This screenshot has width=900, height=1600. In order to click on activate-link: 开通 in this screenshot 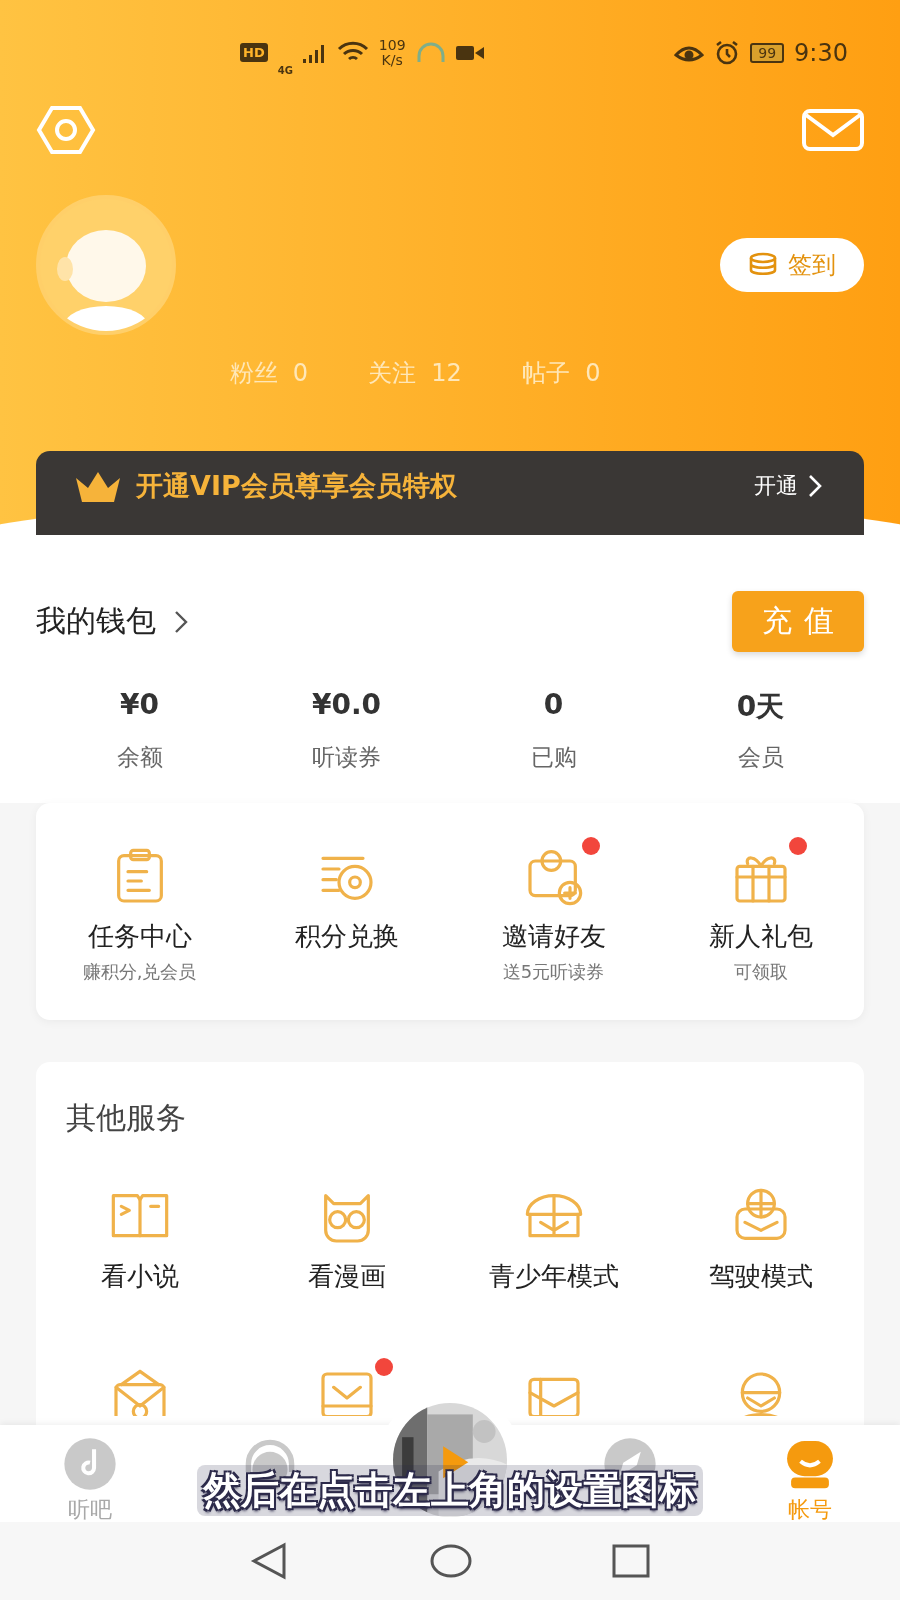, I will do `click(788, 486)`.